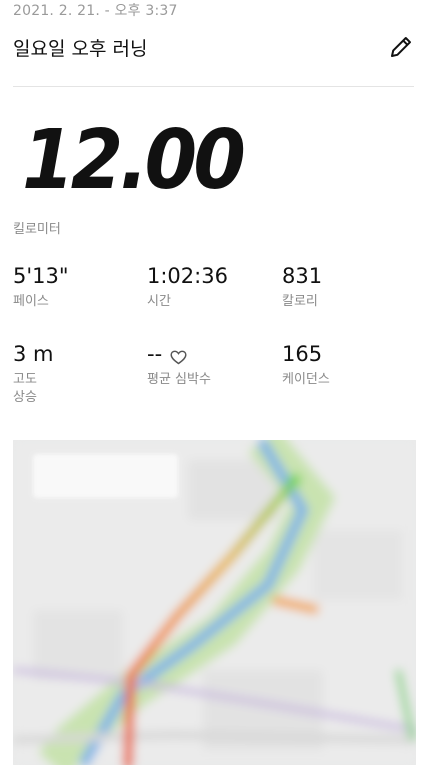 This screenshot has height=765, width=430. What do you see at coordinates (25, 397) in the screenshot?
I see `elevation-label-line2: 상승` at bounding box center [25, 397].